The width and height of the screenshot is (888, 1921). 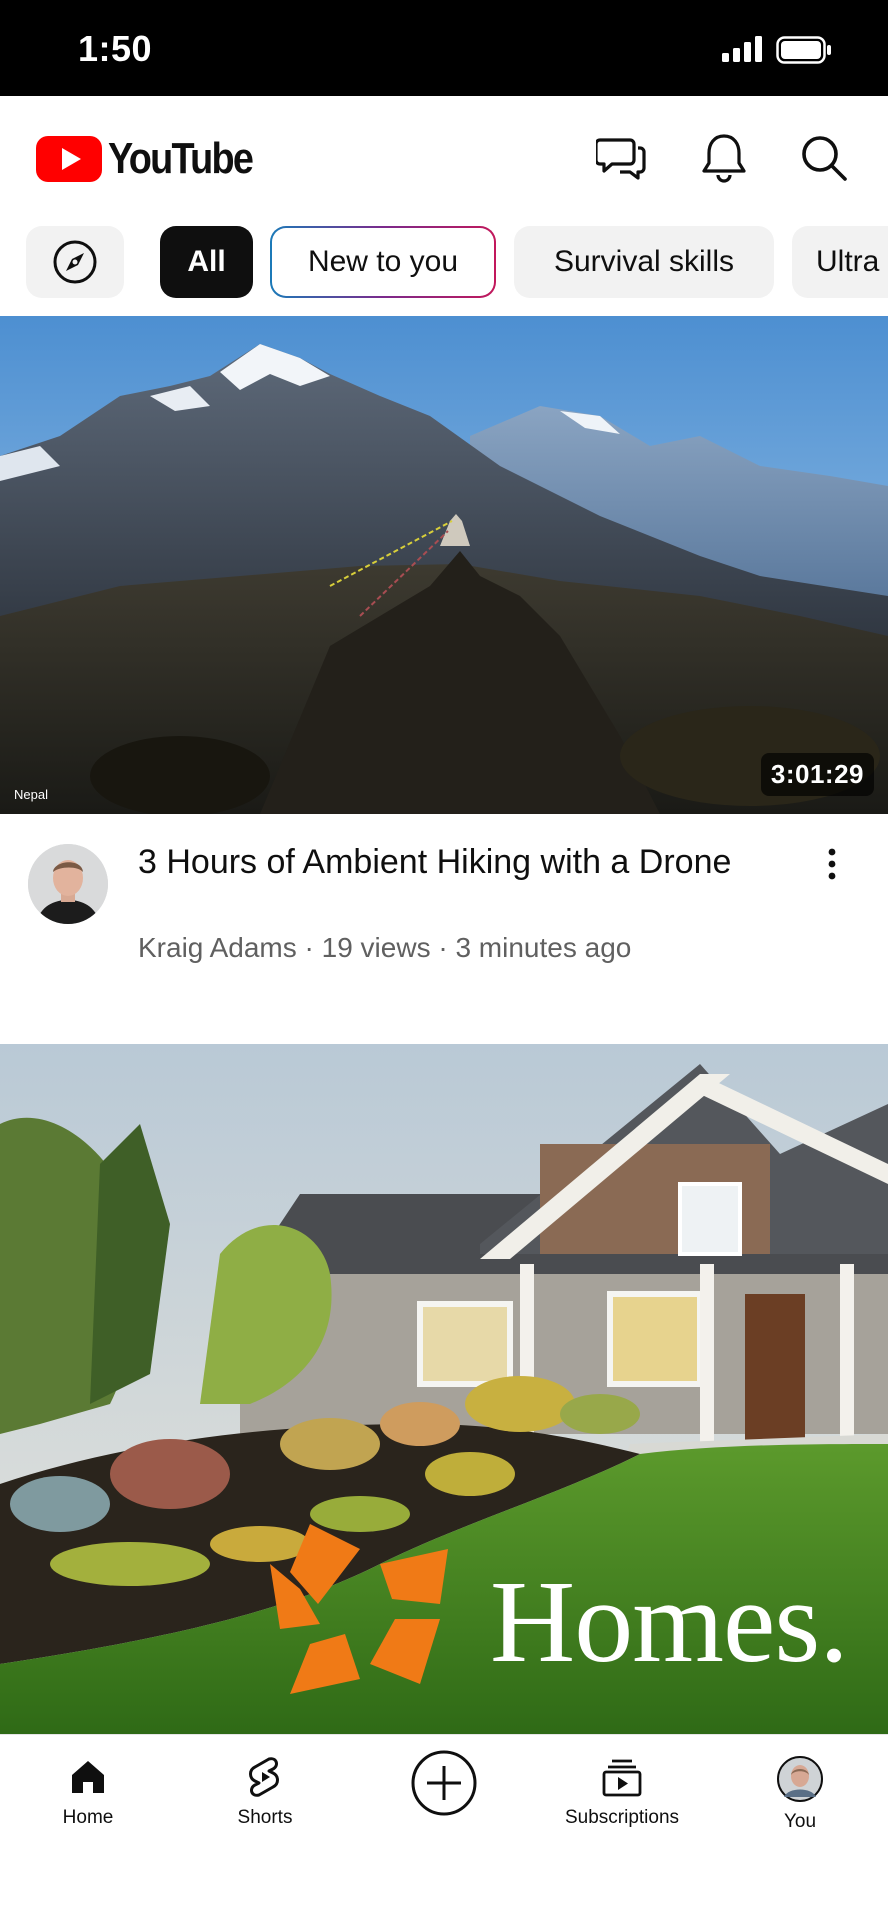 I want to click on tab-you: You, so click(x=800, y=1794).